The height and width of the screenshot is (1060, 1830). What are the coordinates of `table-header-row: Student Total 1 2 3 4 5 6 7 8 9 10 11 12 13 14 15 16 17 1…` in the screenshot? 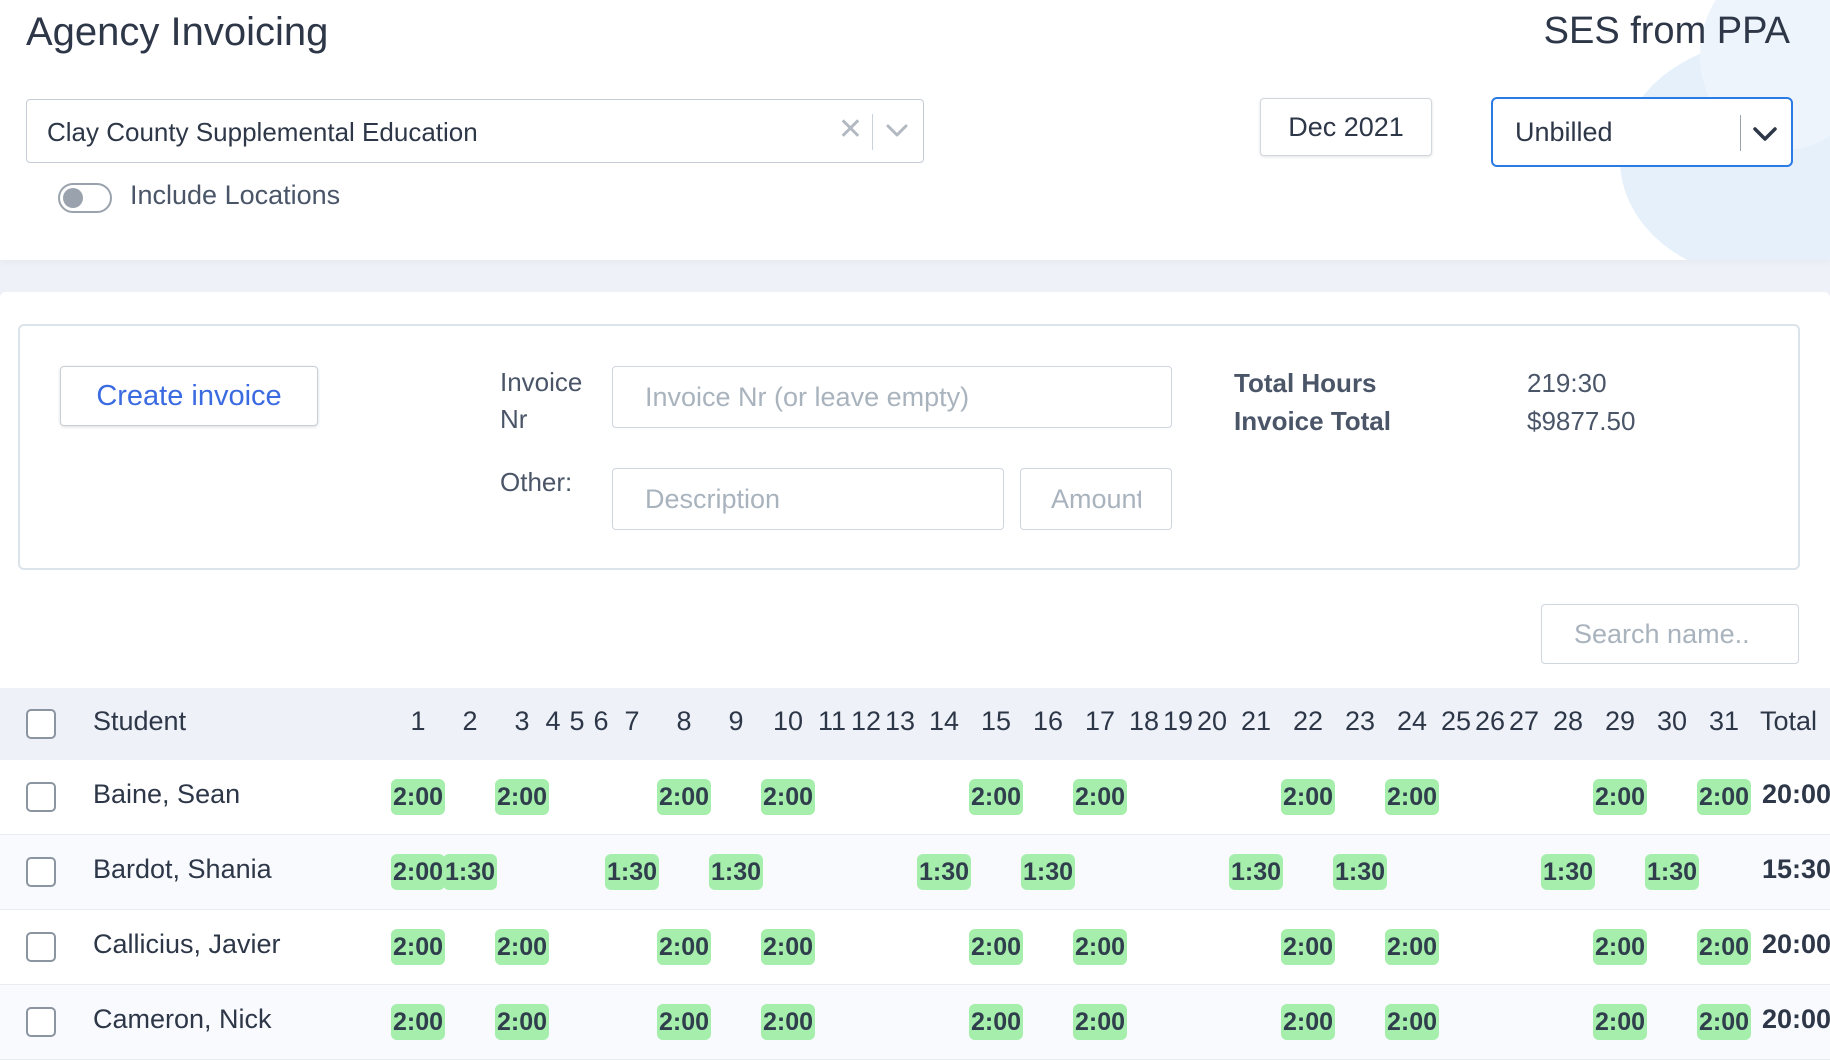 It's located at (915, 724).